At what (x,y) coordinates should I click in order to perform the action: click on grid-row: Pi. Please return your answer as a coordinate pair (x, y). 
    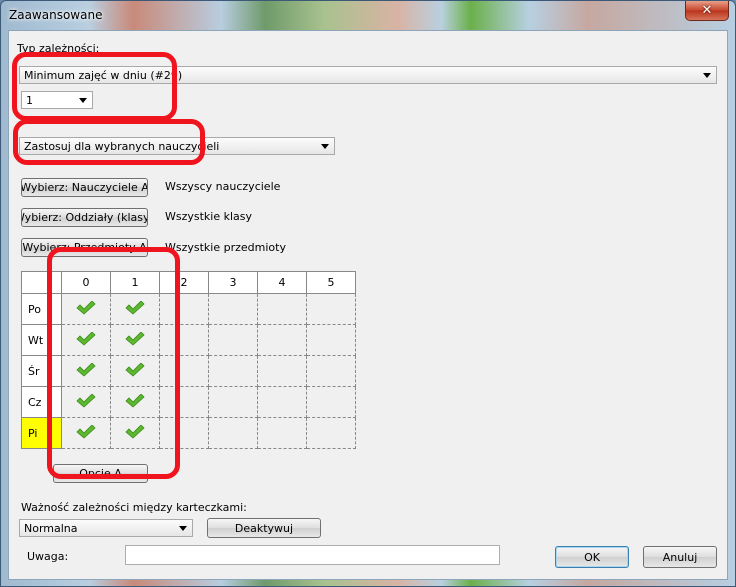
    Looking at the image, I should click on (188, 433).